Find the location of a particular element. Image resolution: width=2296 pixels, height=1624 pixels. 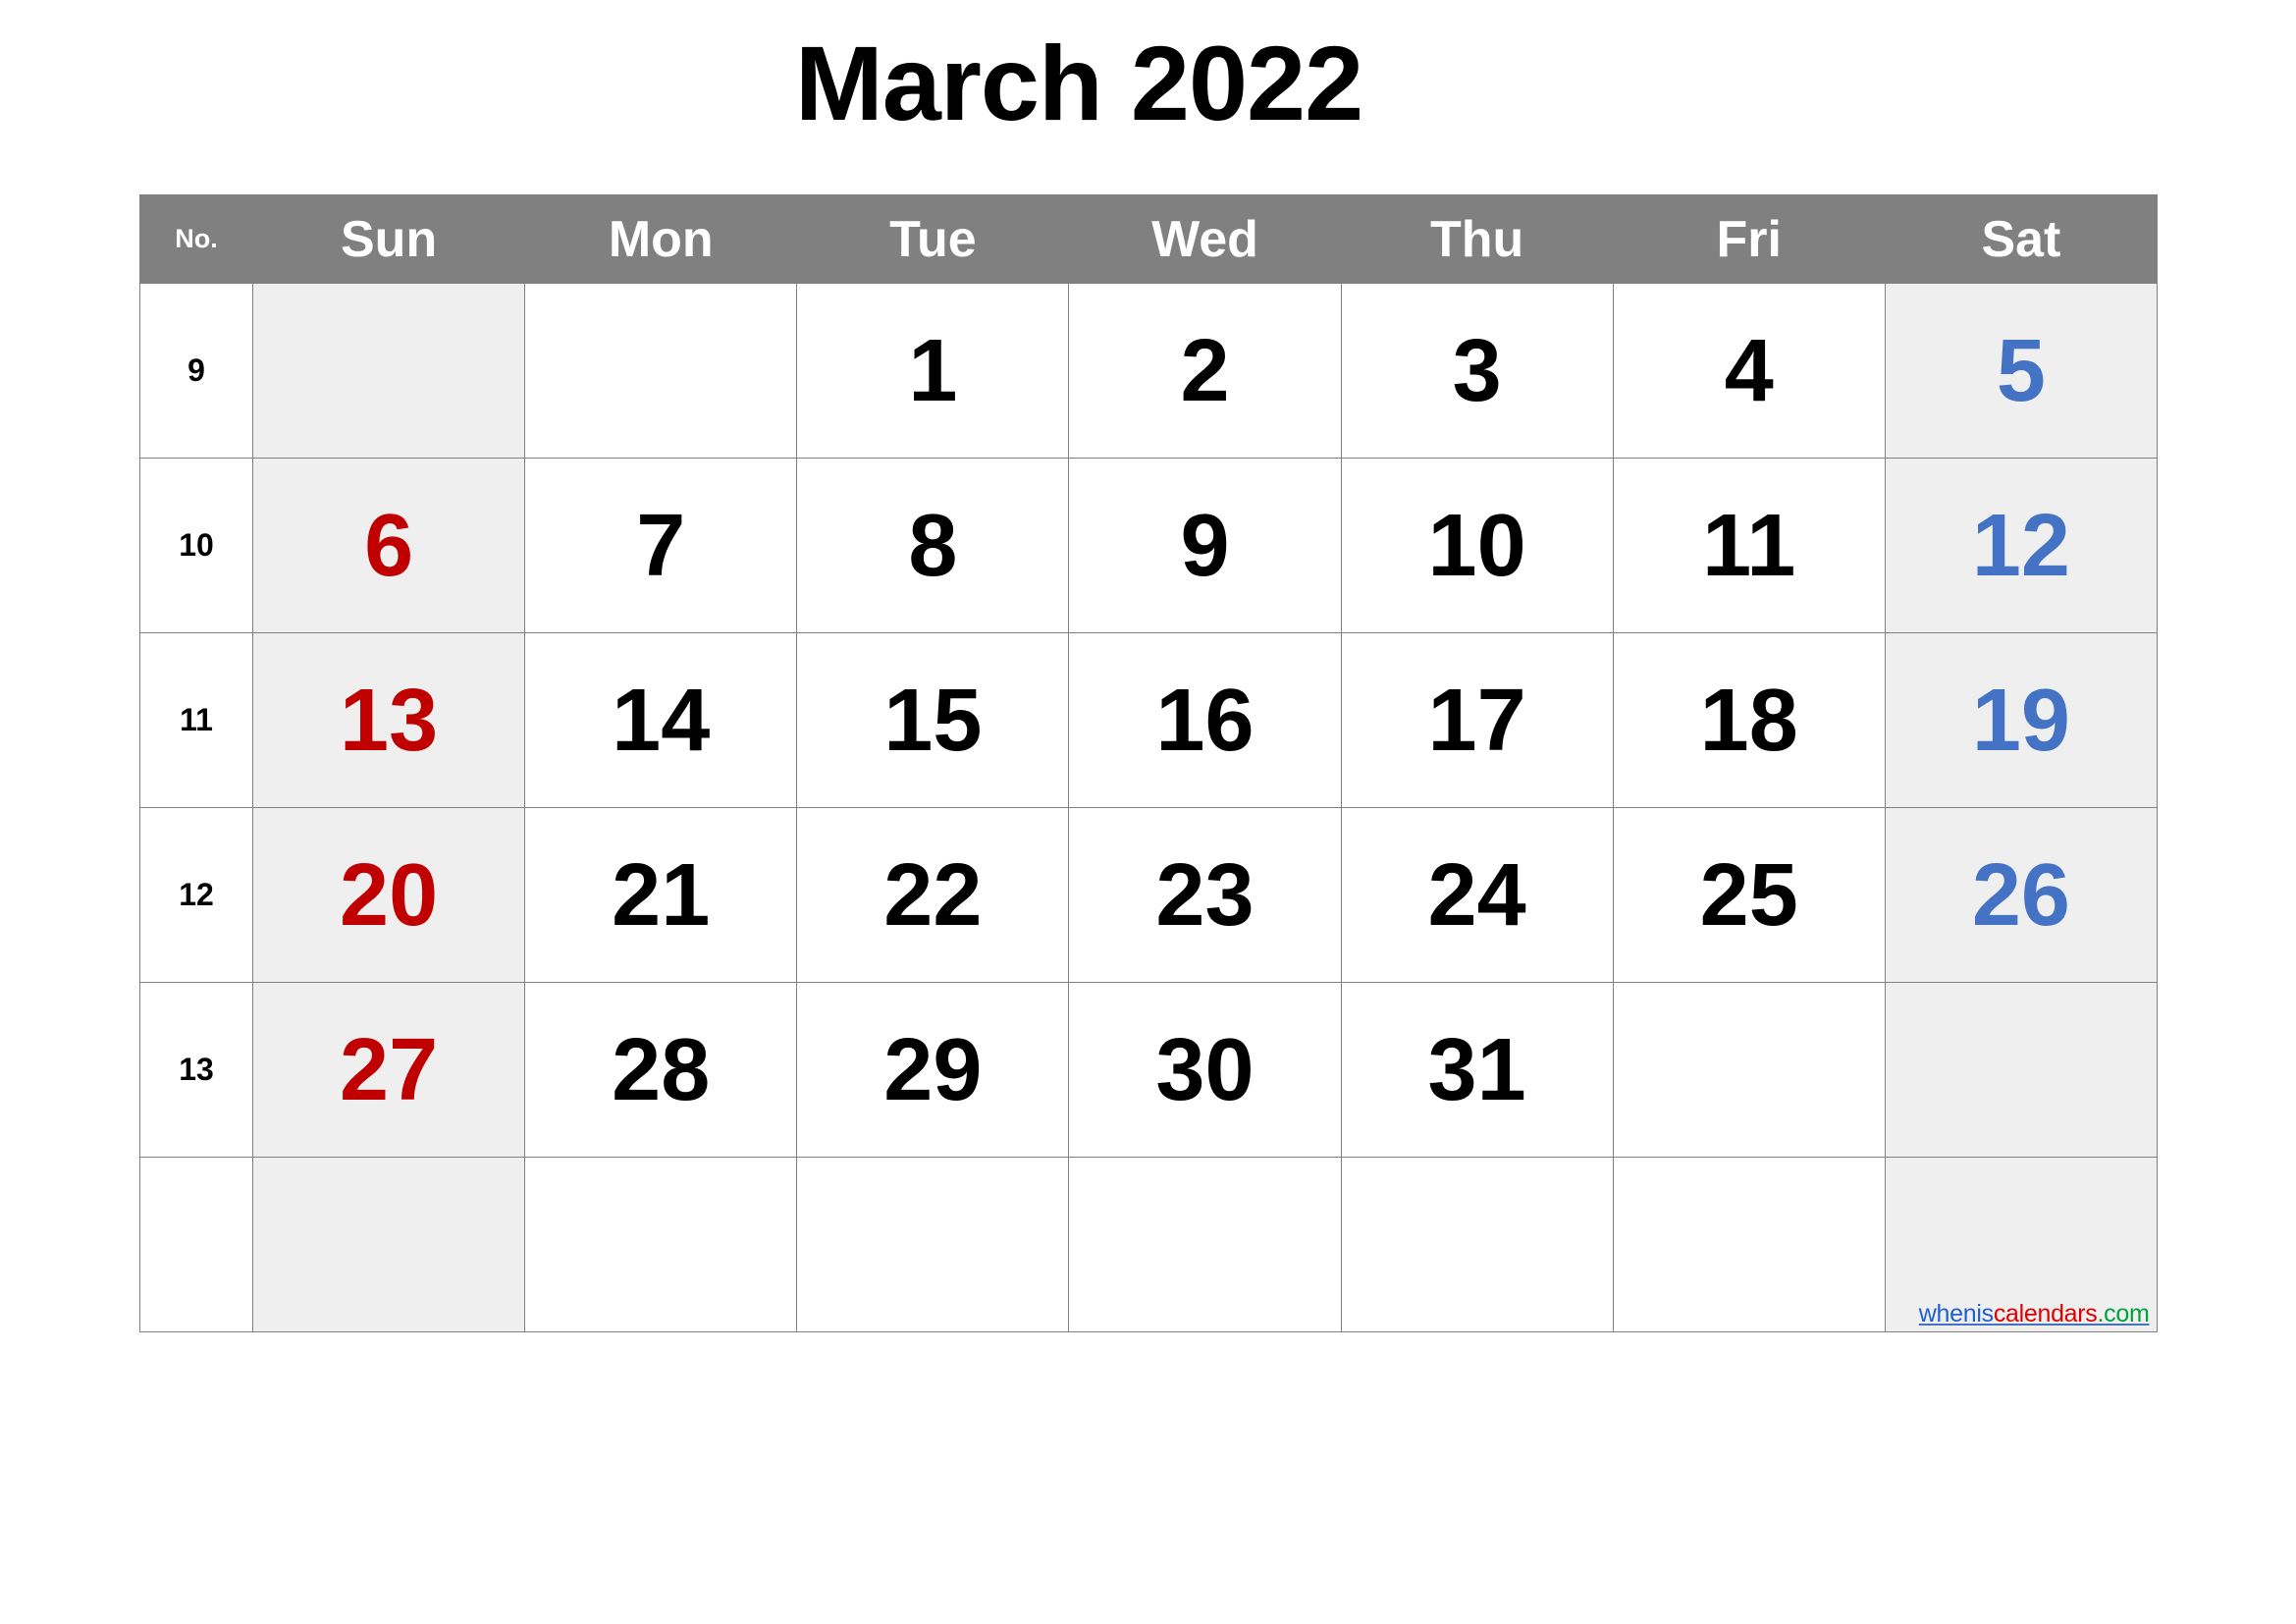

date-cell-sat: 19 is located at coordinates (2022, 720).